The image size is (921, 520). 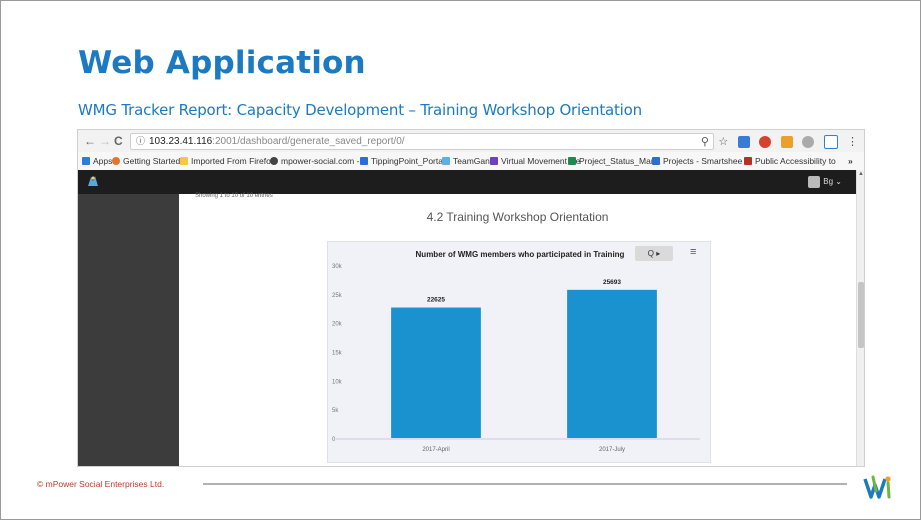 I want to click on mpower-logo-icon, so click(x=877, y=487).